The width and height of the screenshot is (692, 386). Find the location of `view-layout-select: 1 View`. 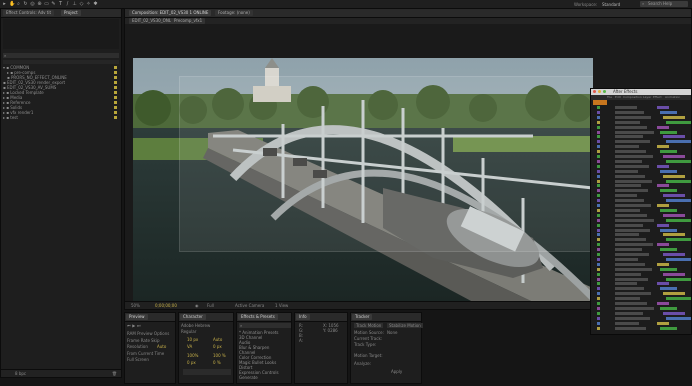

view-layout-select: 1 View is located at coordinates (281, 305).